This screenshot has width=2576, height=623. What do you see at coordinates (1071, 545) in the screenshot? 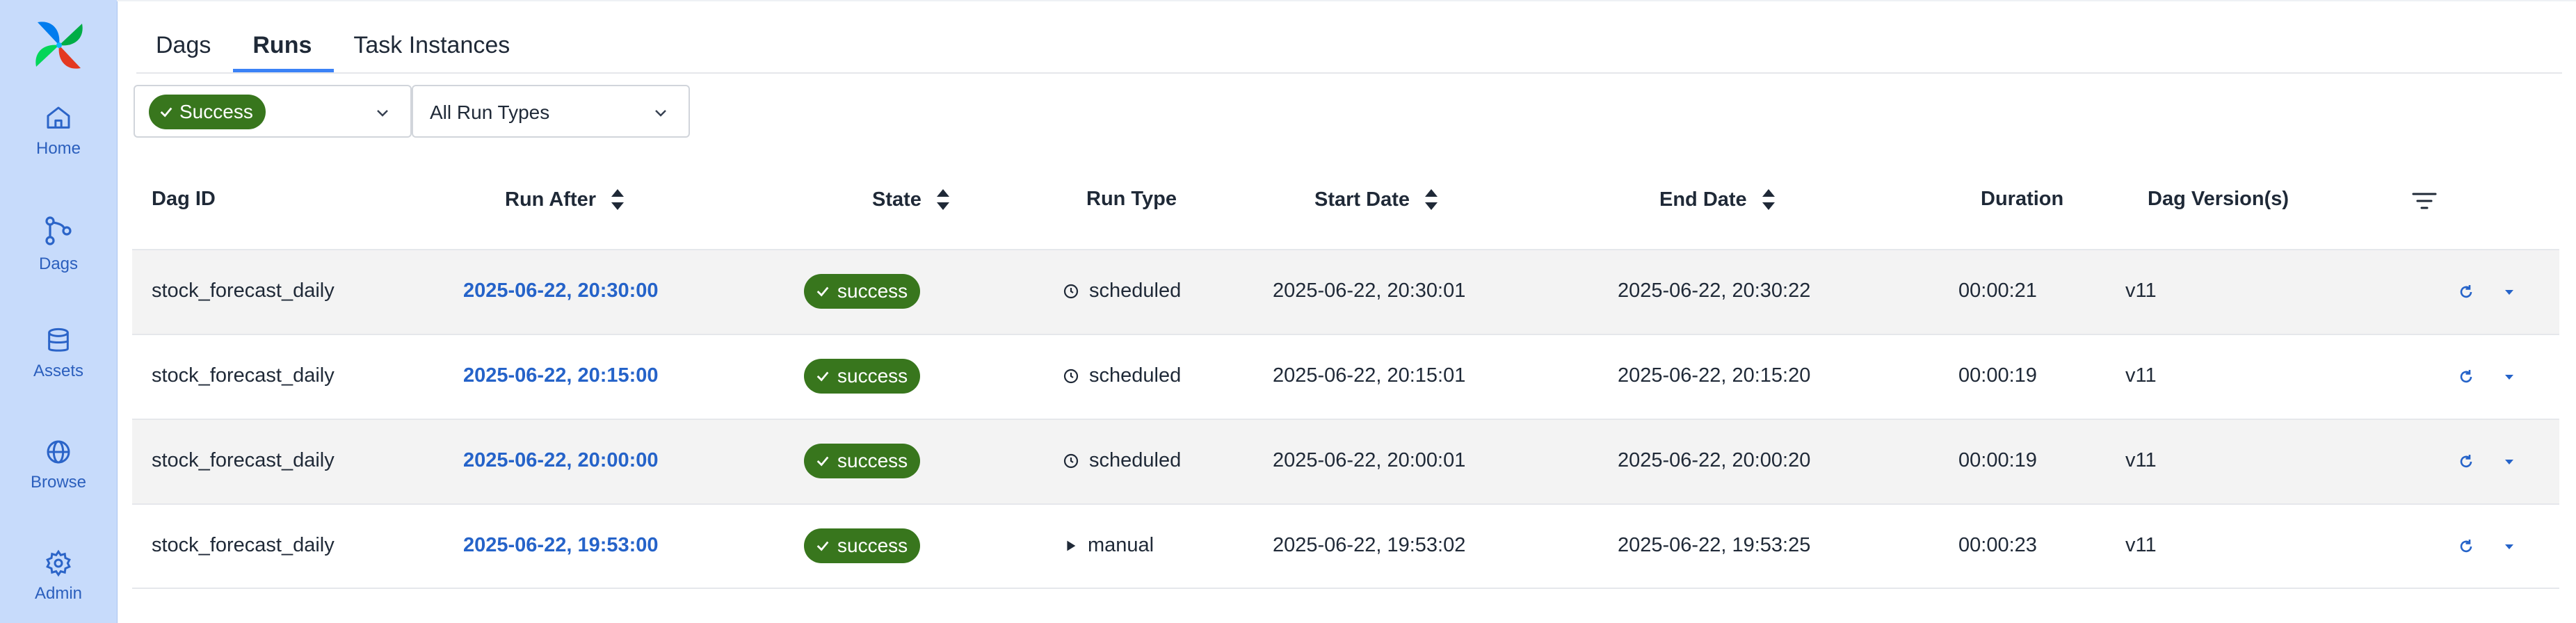
I see `play-icon` at bounding box center [1071, 545].